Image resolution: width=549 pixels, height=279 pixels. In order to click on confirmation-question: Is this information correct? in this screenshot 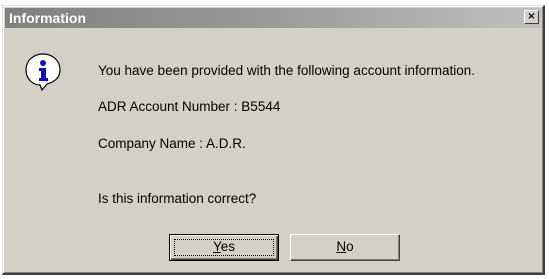, I will do `click(177, 198)`.